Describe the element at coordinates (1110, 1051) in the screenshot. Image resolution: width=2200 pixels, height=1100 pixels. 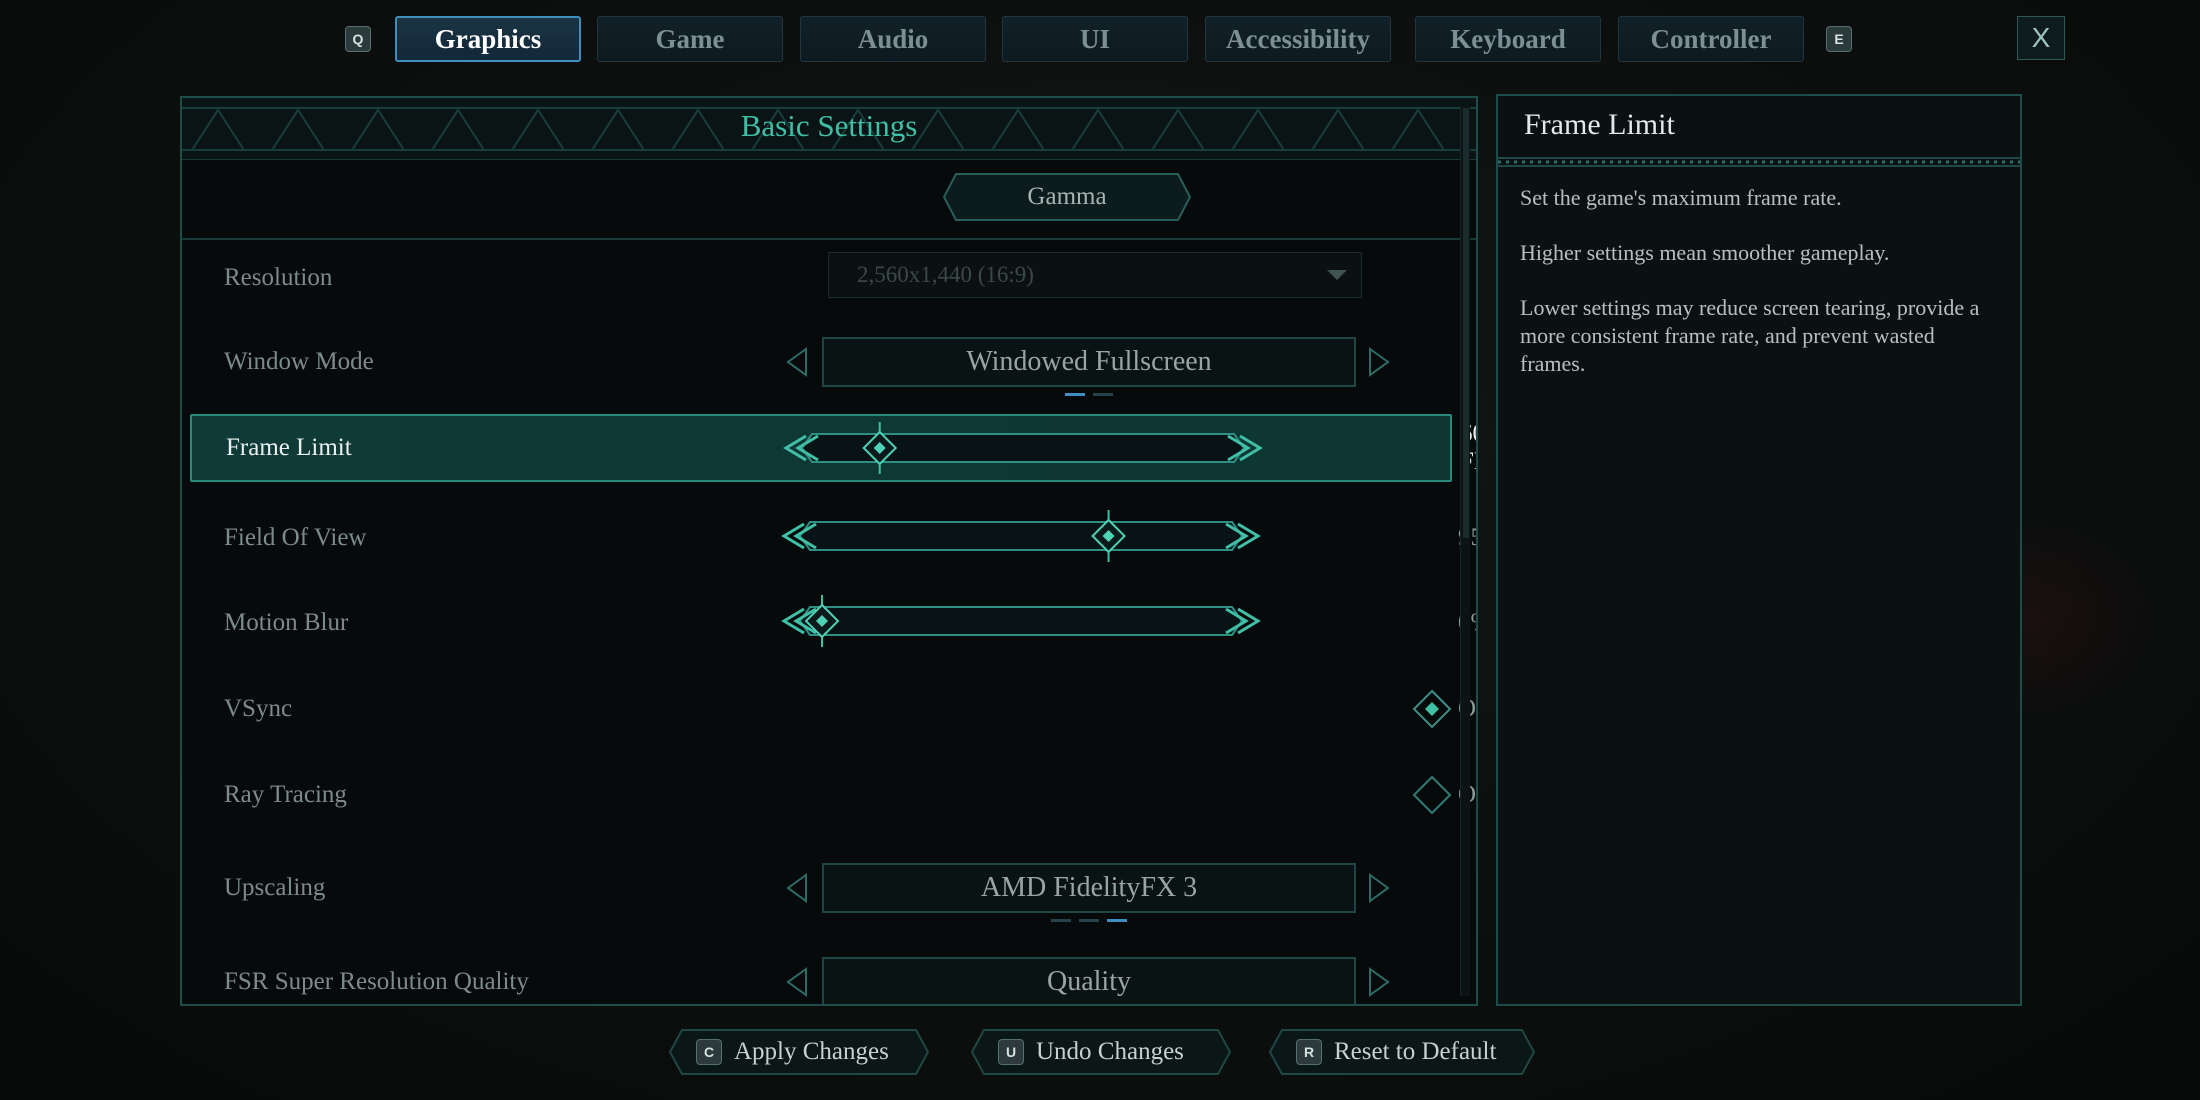
I see `undo-label: Undo Changes` at that location.